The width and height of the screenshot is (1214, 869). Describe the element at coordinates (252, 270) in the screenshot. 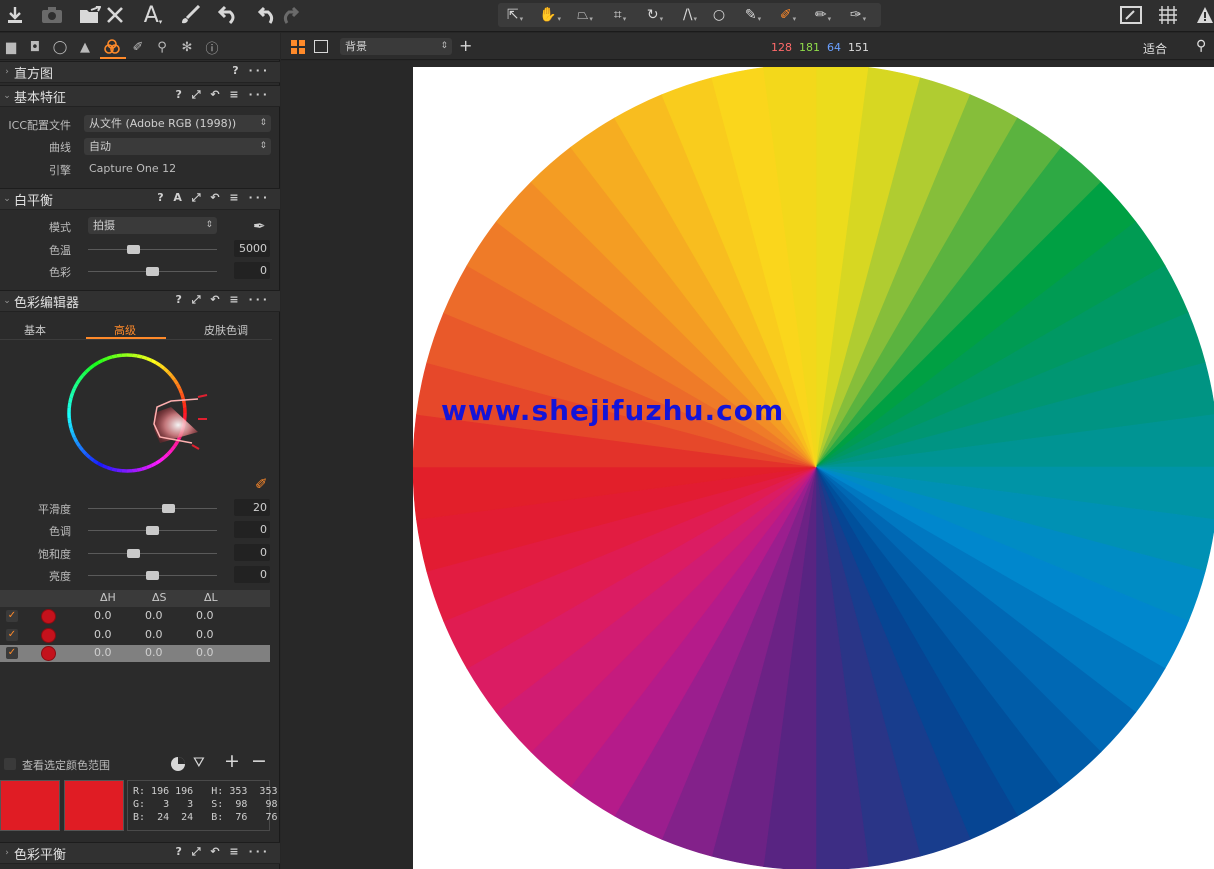

I see `wb-tint-value: 0` at that location.